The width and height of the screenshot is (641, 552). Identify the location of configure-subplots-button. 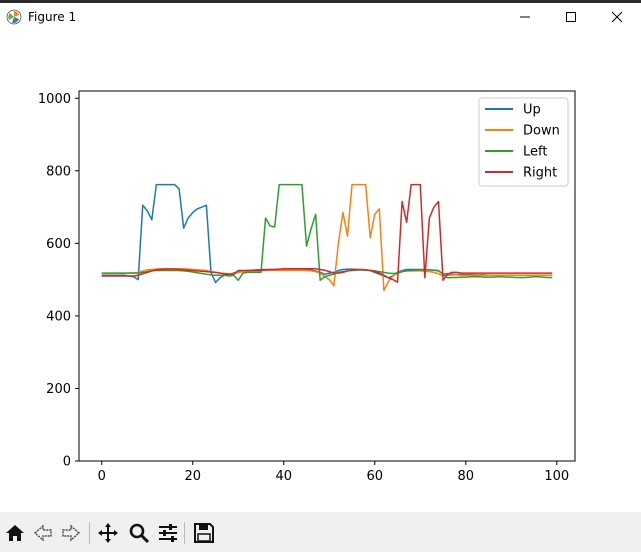
(168, 533).